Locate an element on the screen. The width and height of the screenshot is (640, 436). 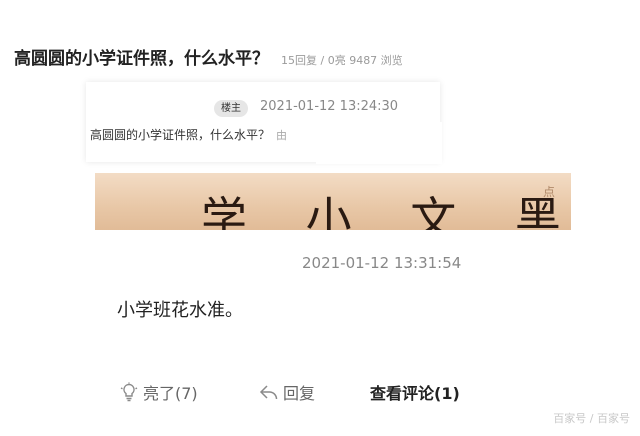
post-header: 高圆圆的小学证件照，什么水平？ 15回复 / 0亮 9487 浏览 is located at coordinates (208, 57).